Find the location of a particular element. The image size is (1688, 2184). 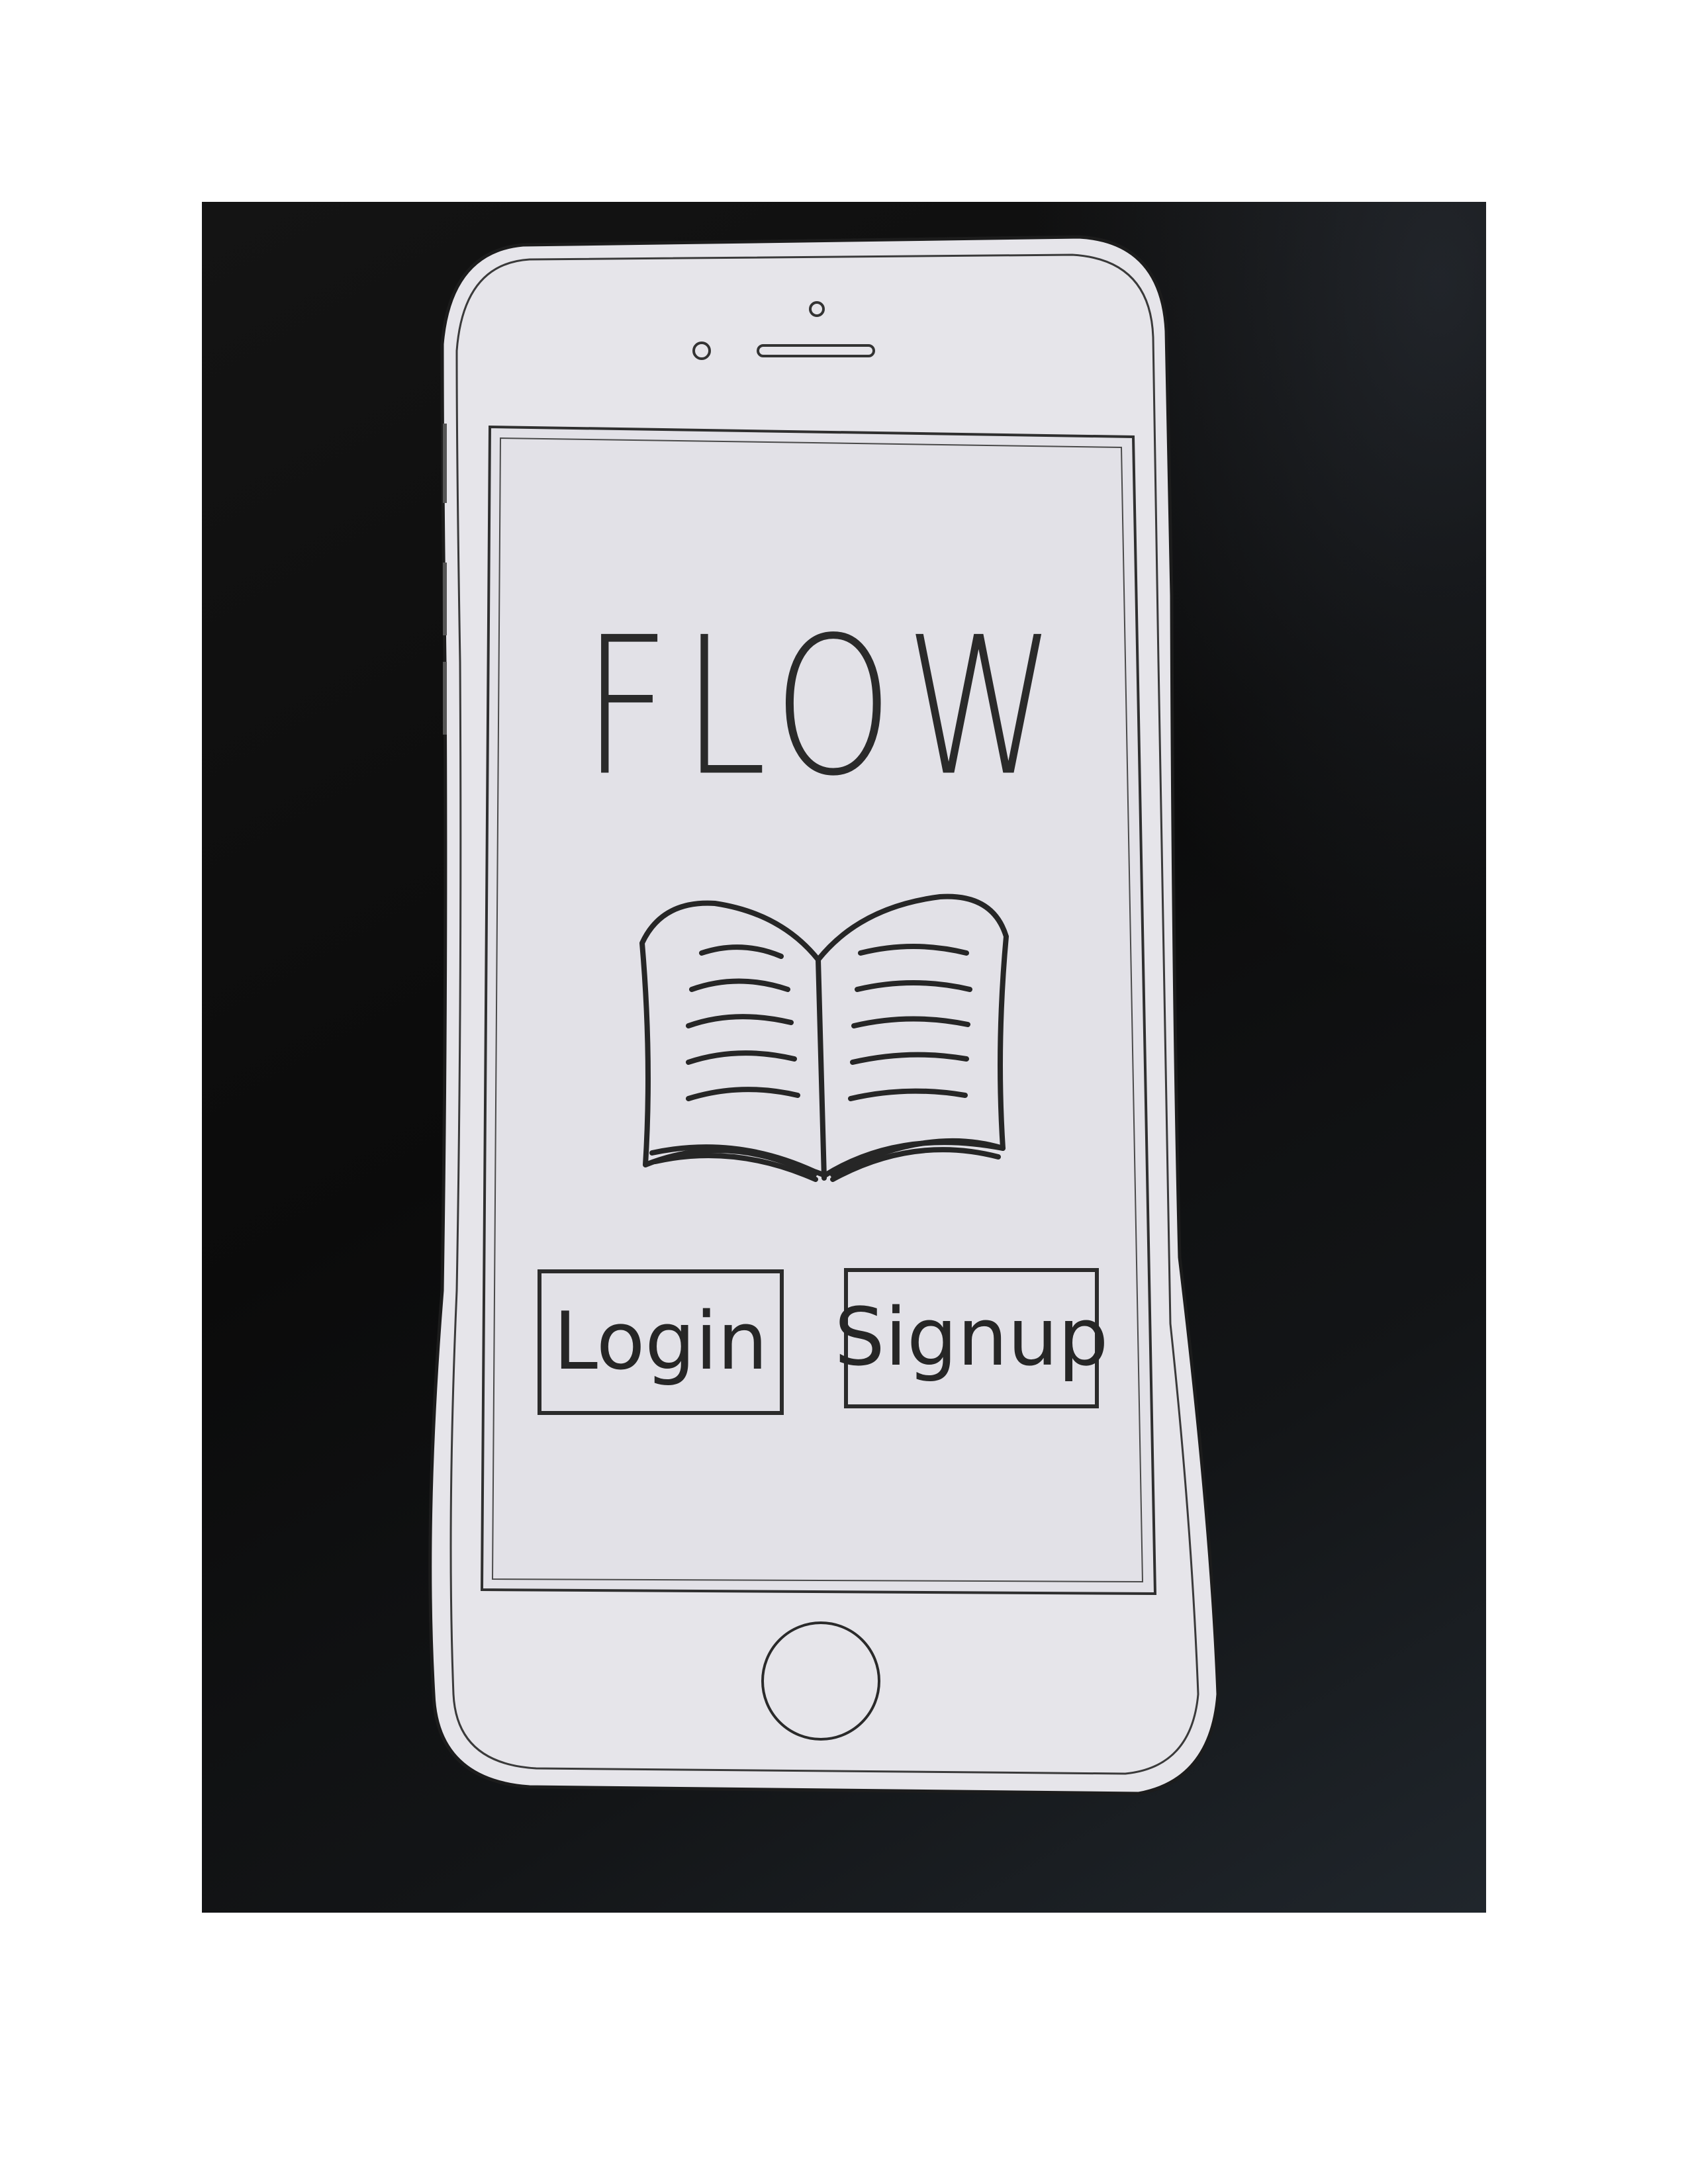

signup-button: Signup is located at coordinates (971, 1338).